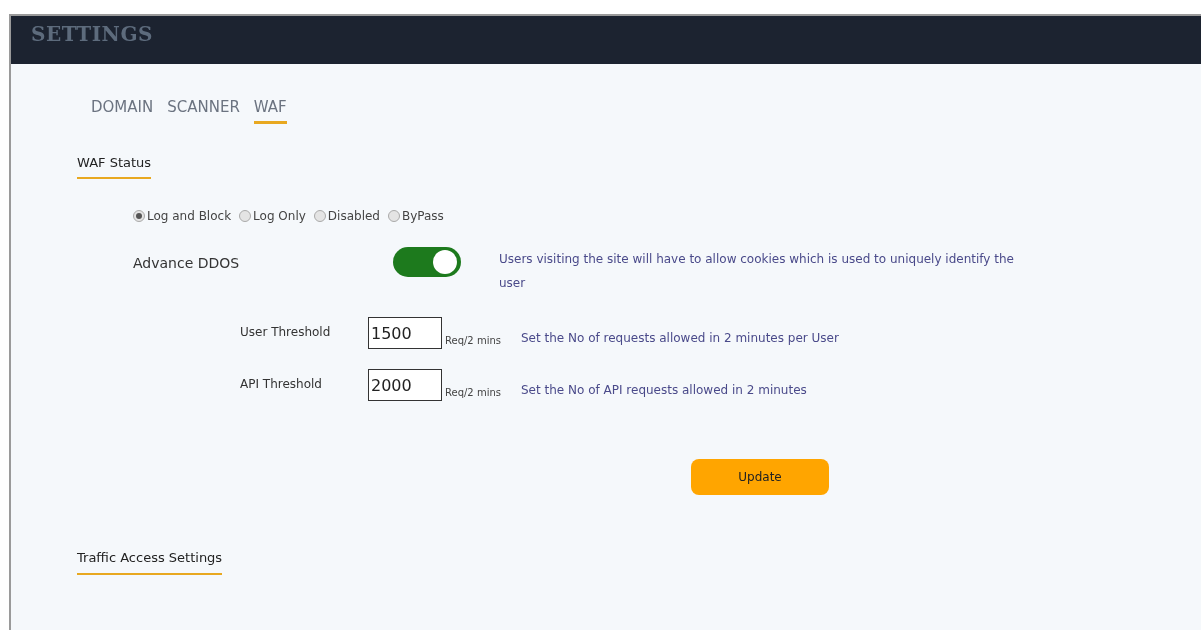 This screenshot has width=1201, height=630. Describe the element at coordinates (760, 477) in the screenshot. I see `update-button: Update` at that location.